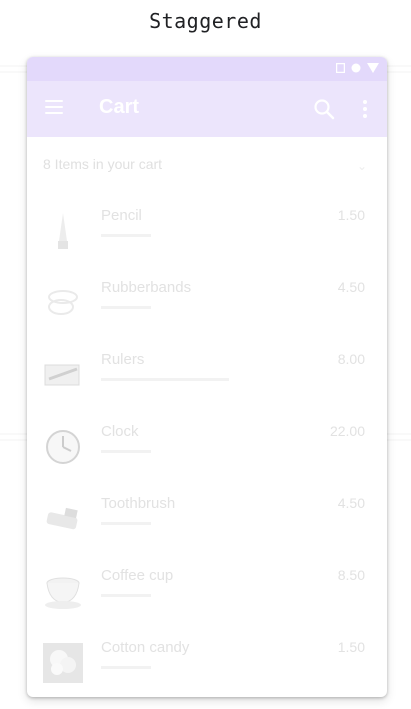  What do you see at coordinates (207, 597) in the screenshot?
I see `cart-item-coffee-cup: Coffee cup 8.50` at bounding box center [207, 597].